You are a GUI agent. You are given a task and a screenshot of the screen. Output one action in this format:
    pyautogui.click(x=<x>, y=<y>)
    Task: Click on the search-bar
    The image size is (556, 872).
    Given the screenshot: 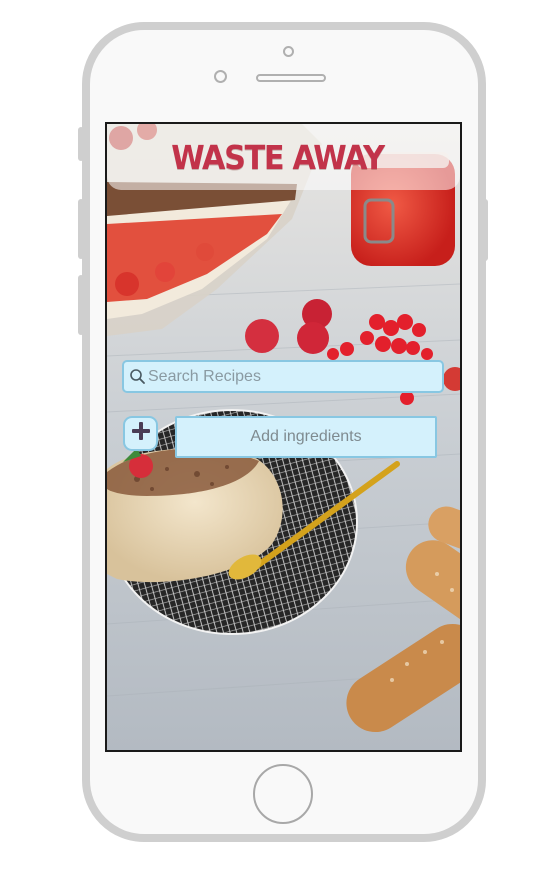 What is the action you would take?
    pyautogui.click(x=283, y=376)
    